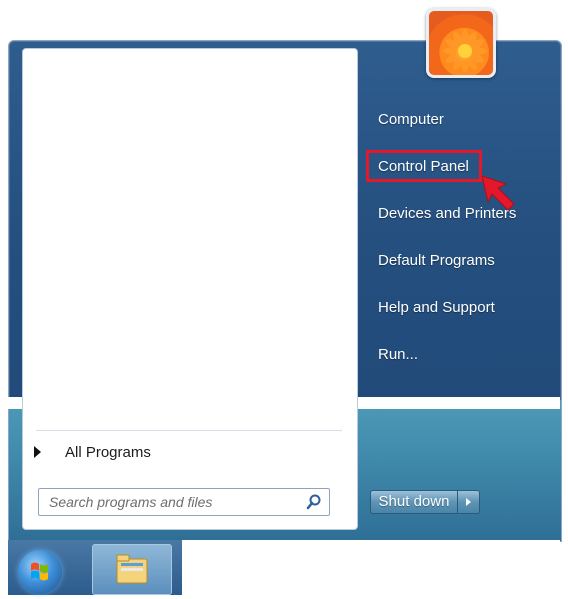  What do you see at coordinates (424, 166) in the screenshot?
I see `control-panel-highlight` at bounding box center [424, 166].